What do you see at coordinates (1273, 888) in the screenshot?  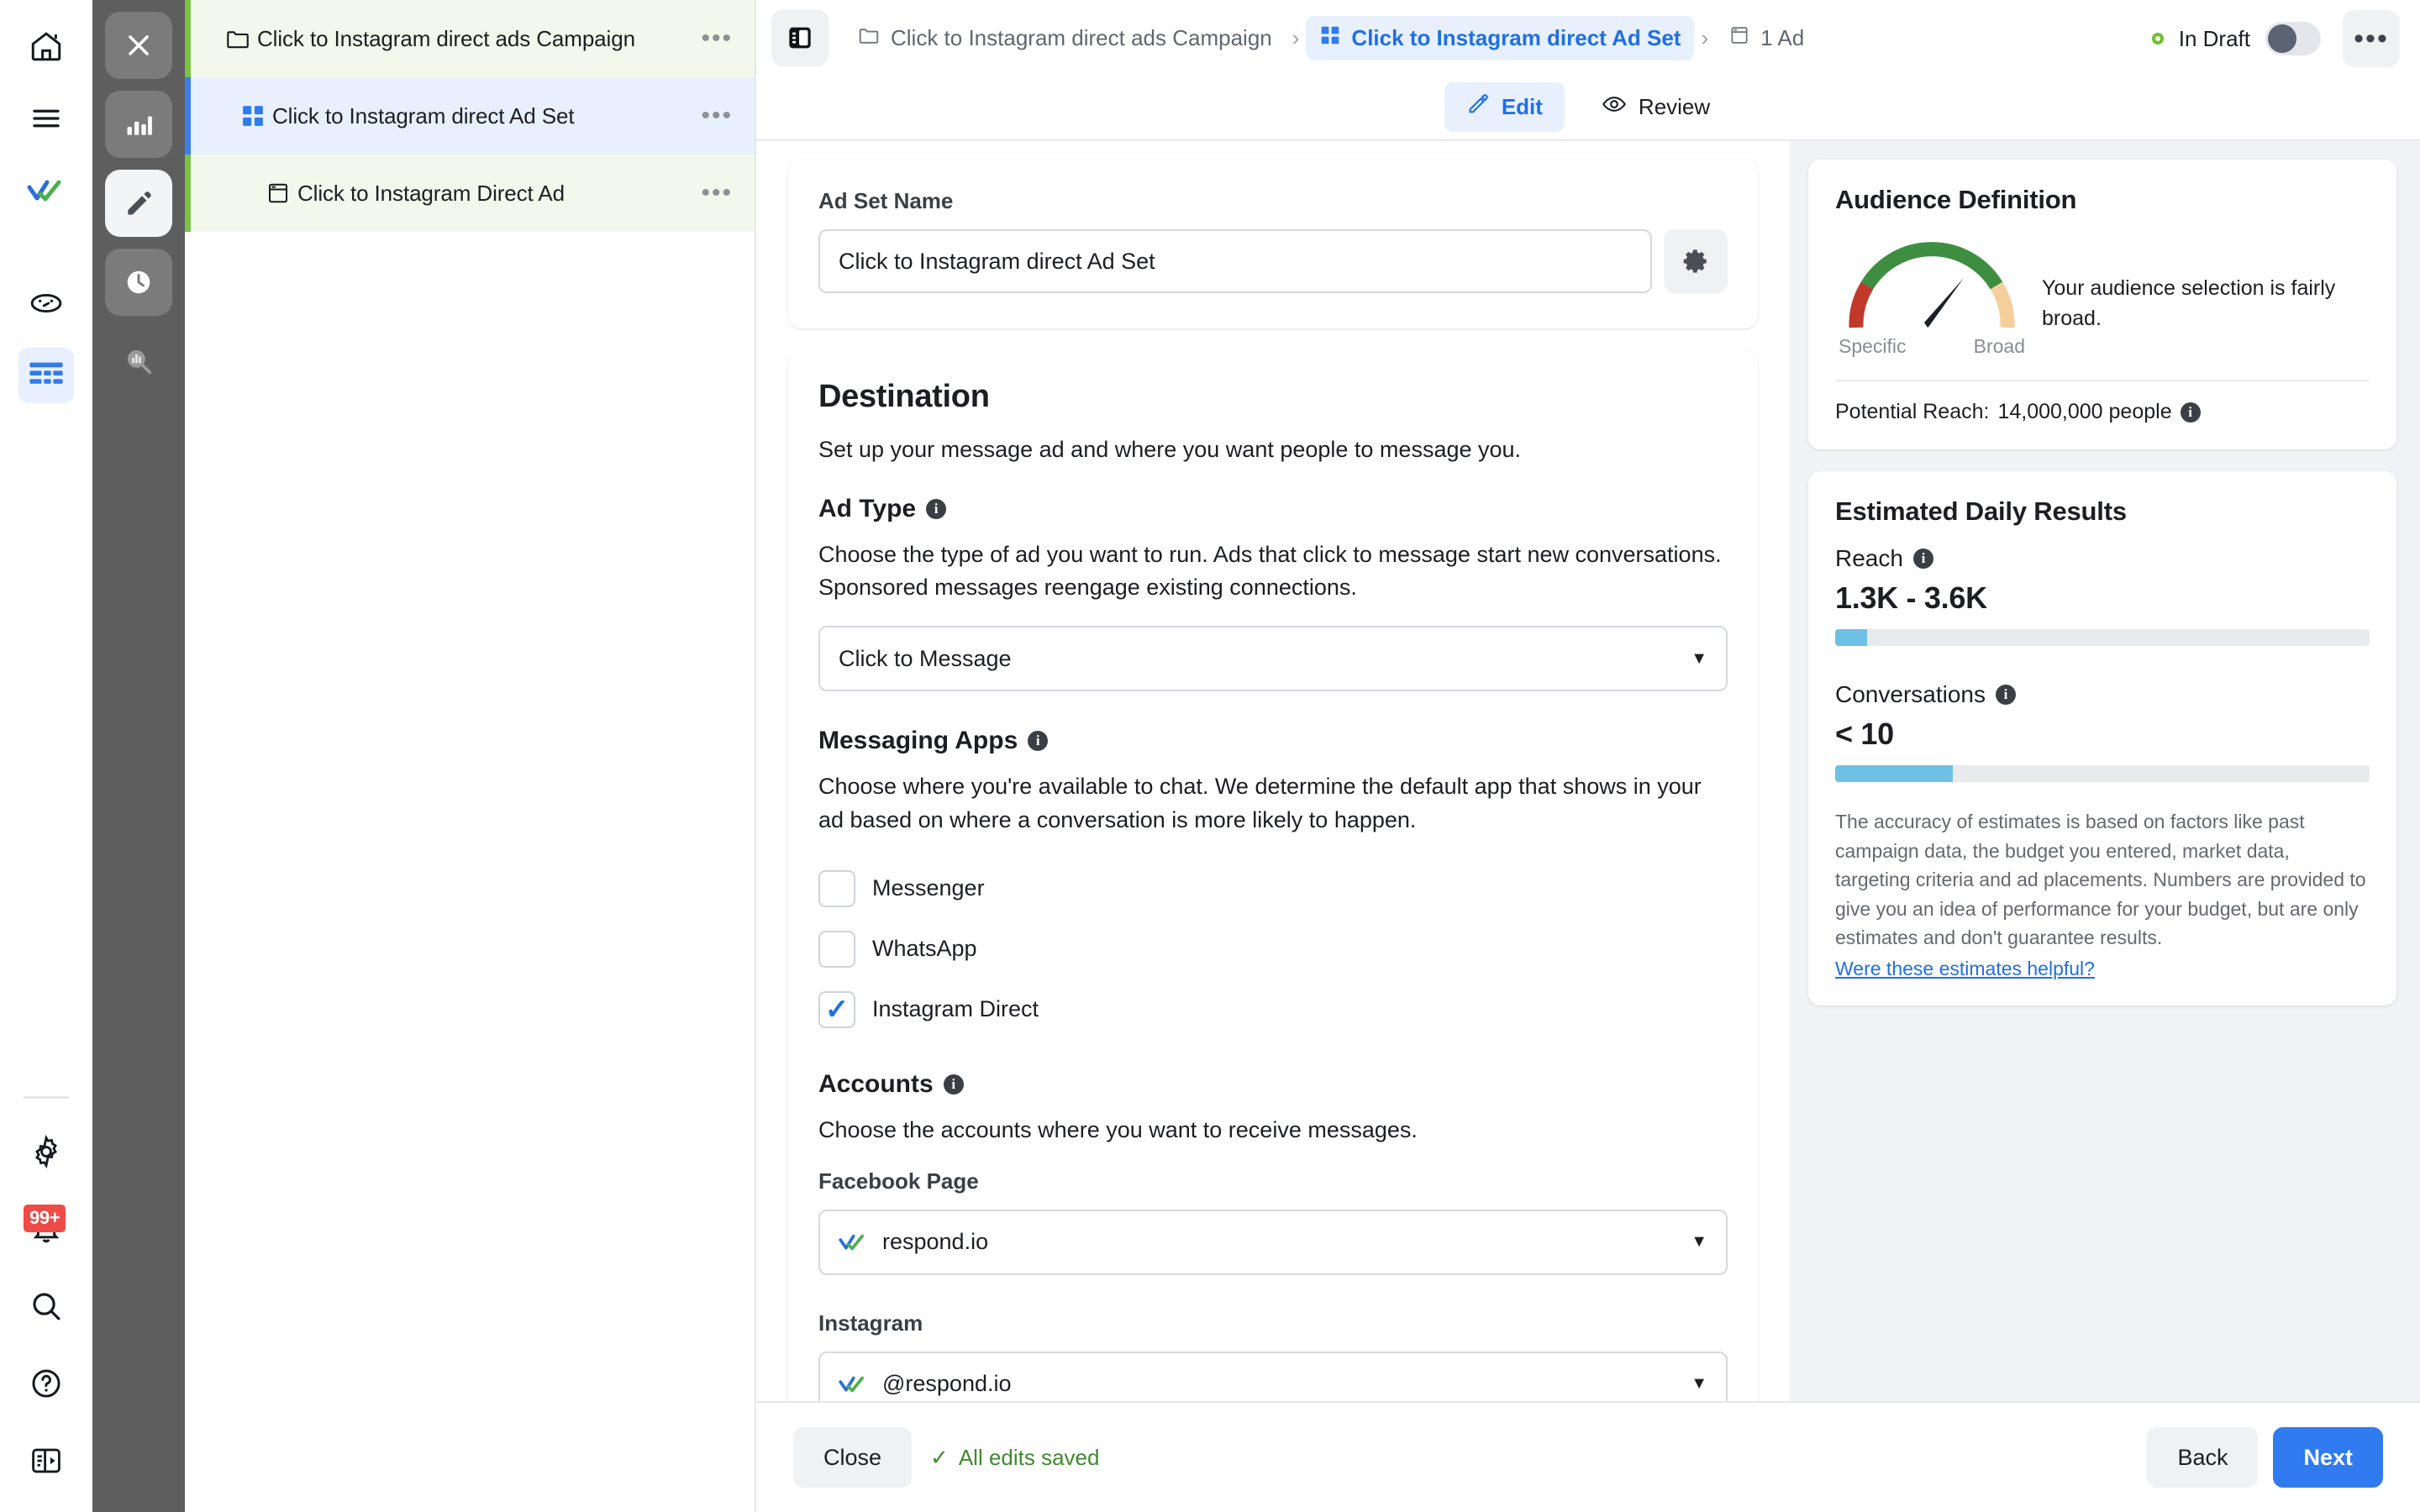 I see `checkbox-messenger: Messenger` at bounding box center [1273, 888].